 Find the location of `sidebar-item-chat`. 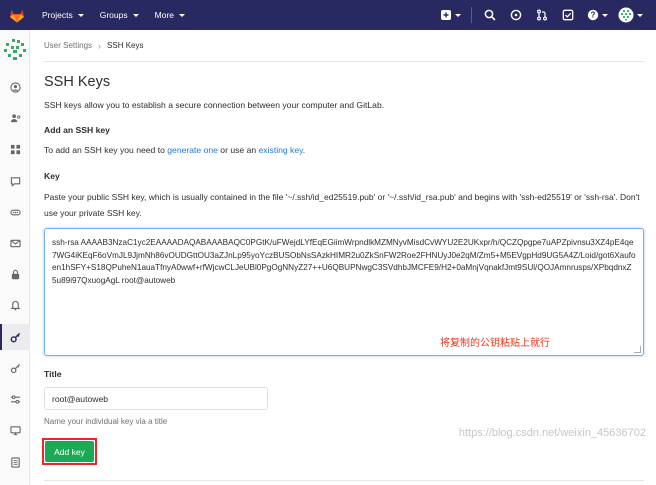

sidebar-item-chat is located at coordinates (15, 181).